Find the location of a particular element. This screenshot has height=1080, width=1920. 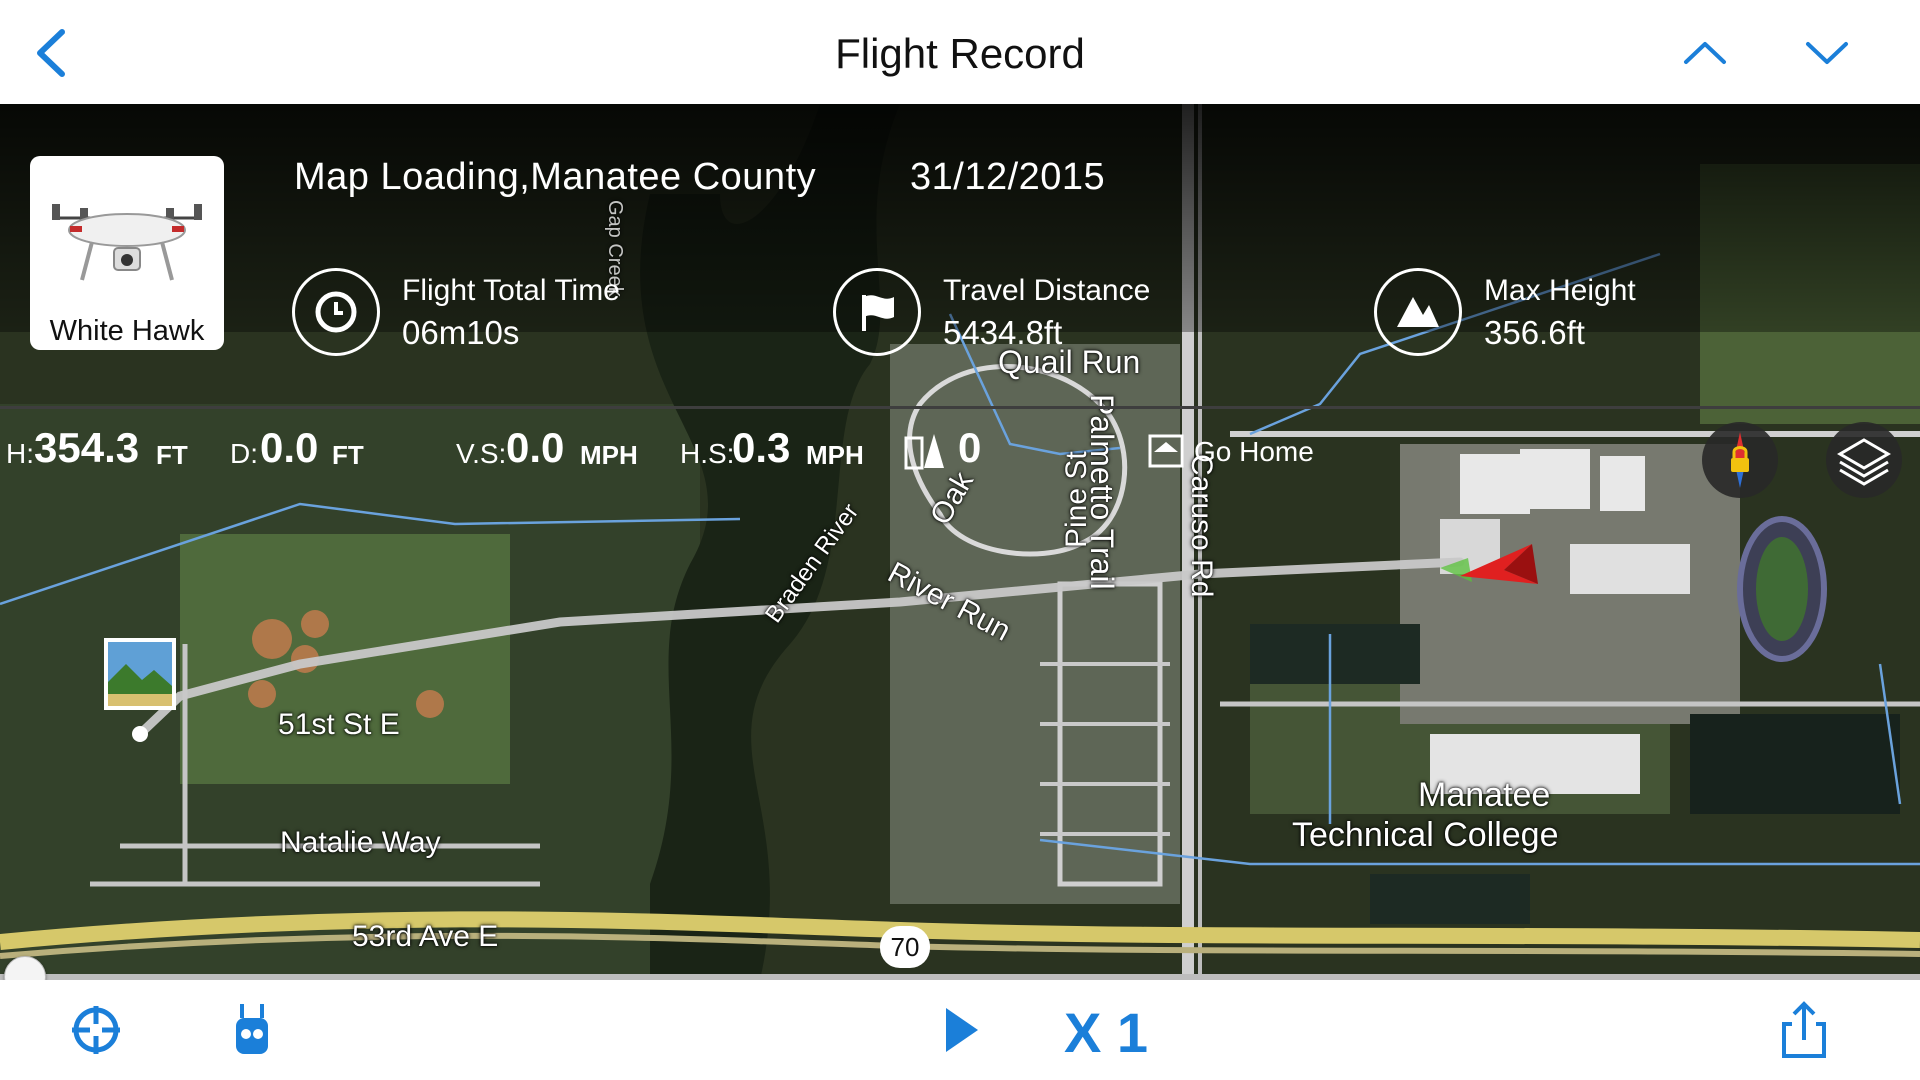

map-label-manatee: Manatee is located at coordinates (1484, 795).